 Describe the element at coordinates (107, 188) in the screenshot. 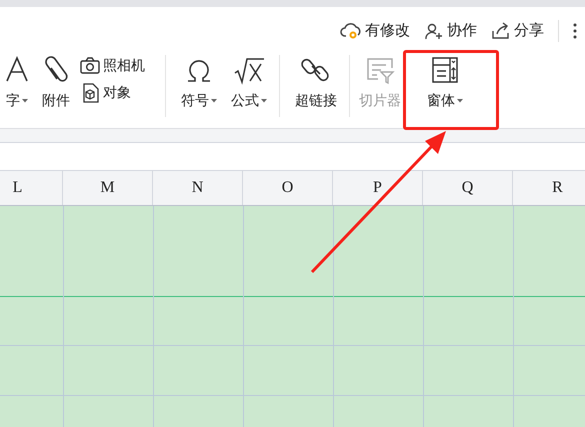

I see `column-header: M` at that location.